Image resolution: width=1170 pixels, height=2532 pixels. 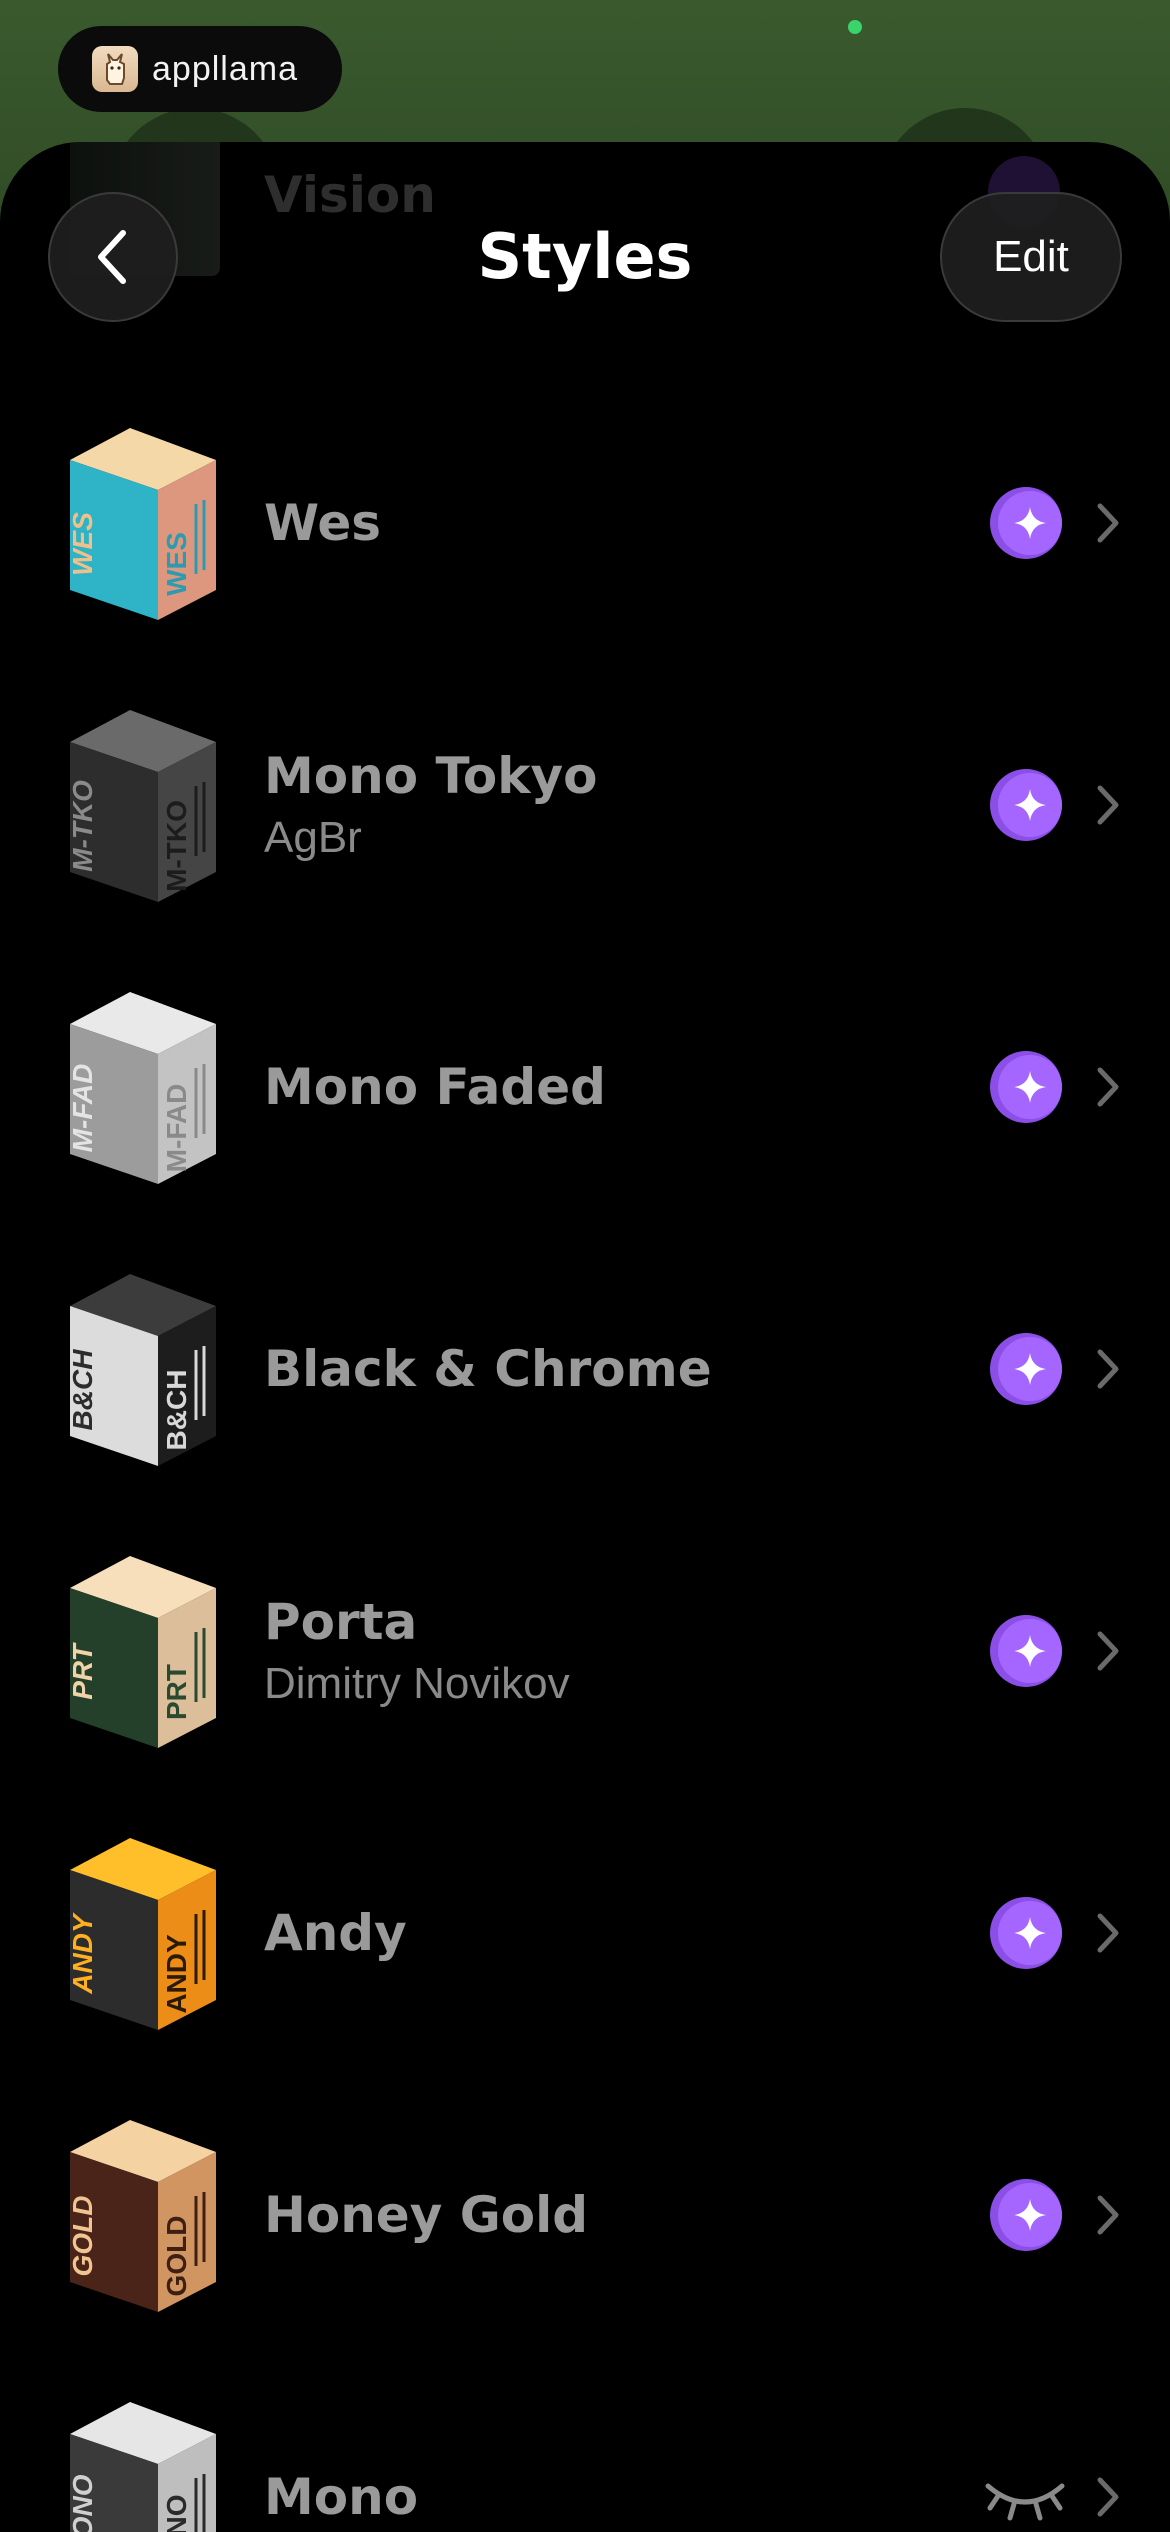 I want to click on style-text: Wes, so click(x=322, y=523).